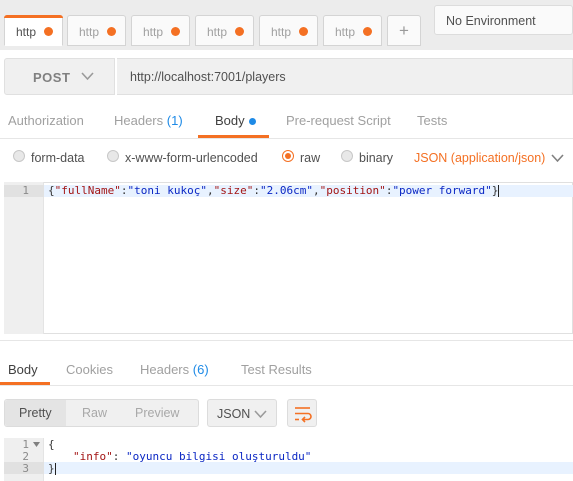 This screenshot has width=573, height=481. What do you see at coordinates (89, 369) in the screenshot?
I see `response-tab-cookies: Cookies` at bounding box center [89, 369].